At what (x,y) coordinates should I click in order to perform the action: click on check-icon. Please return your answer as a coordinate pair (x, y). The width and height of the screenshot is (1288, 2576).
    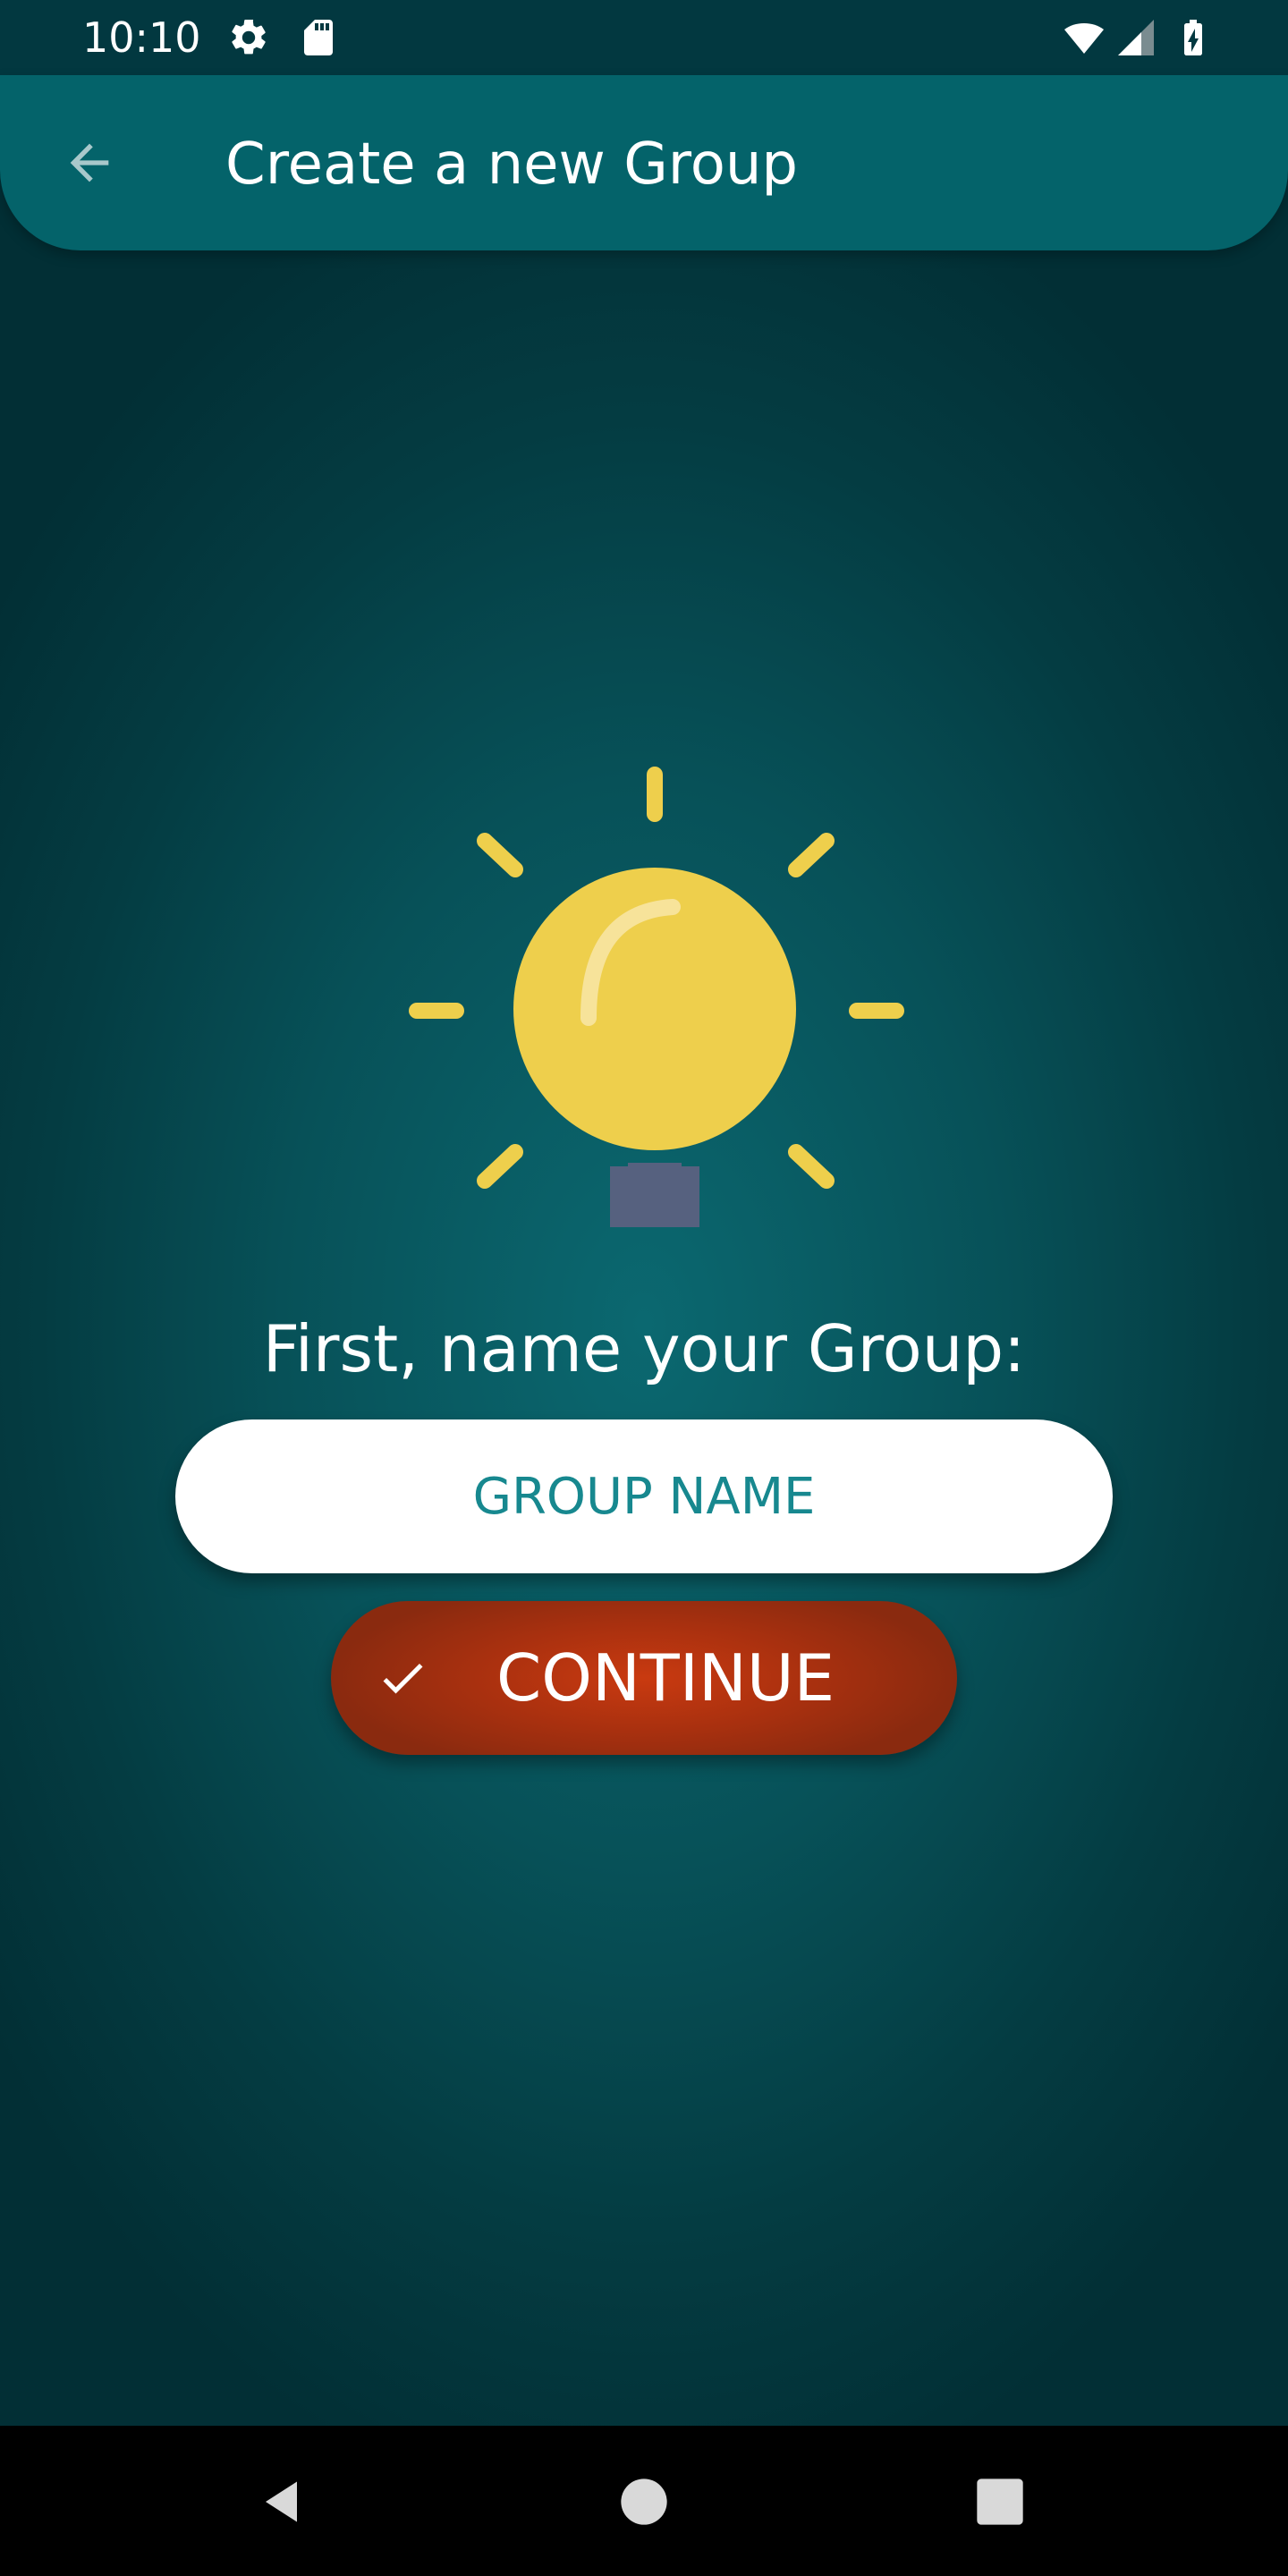
    Looking at the image, I should click on (403, 1678).